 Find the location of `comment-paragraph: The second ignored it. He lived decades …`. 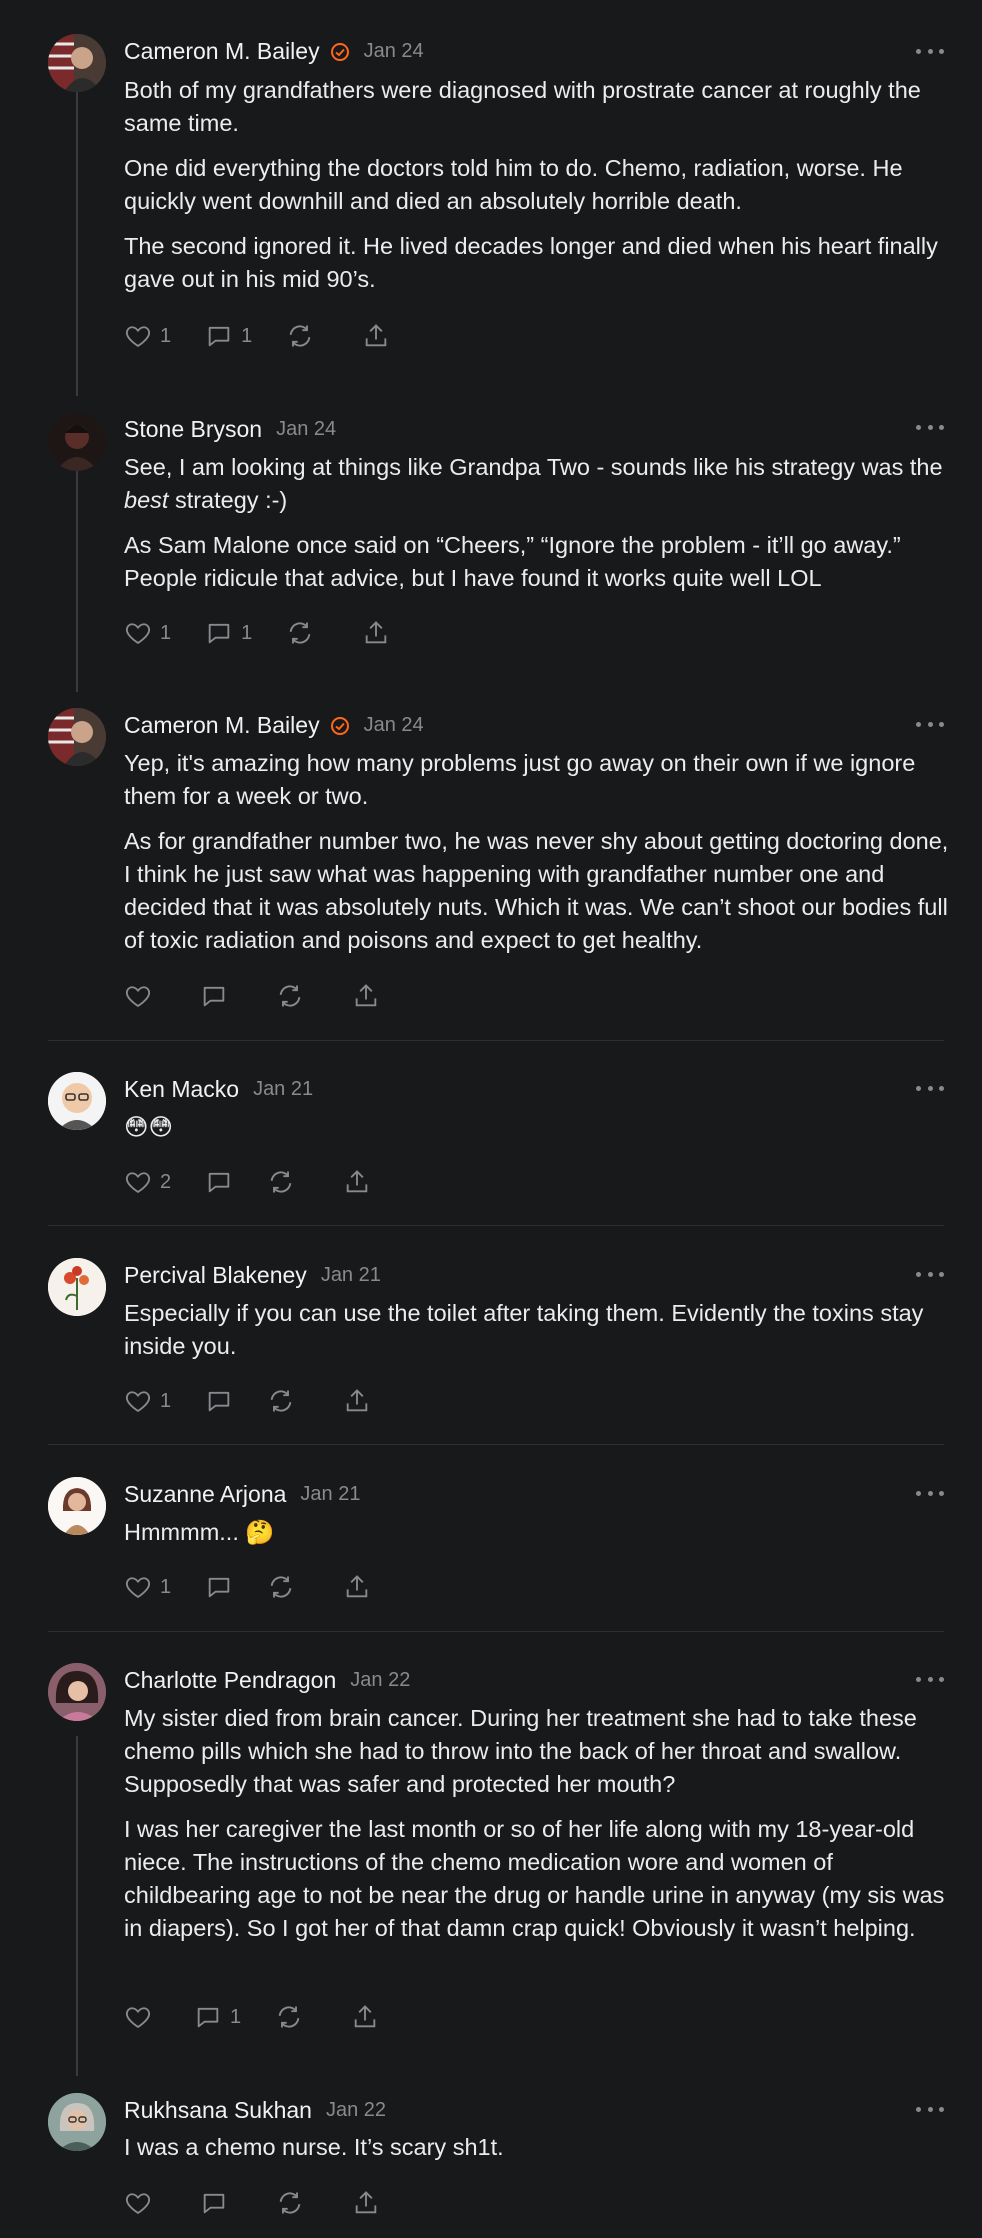

comment-paragraph: The second ignored it. He lived decades … is located at coordinates (531, 262).